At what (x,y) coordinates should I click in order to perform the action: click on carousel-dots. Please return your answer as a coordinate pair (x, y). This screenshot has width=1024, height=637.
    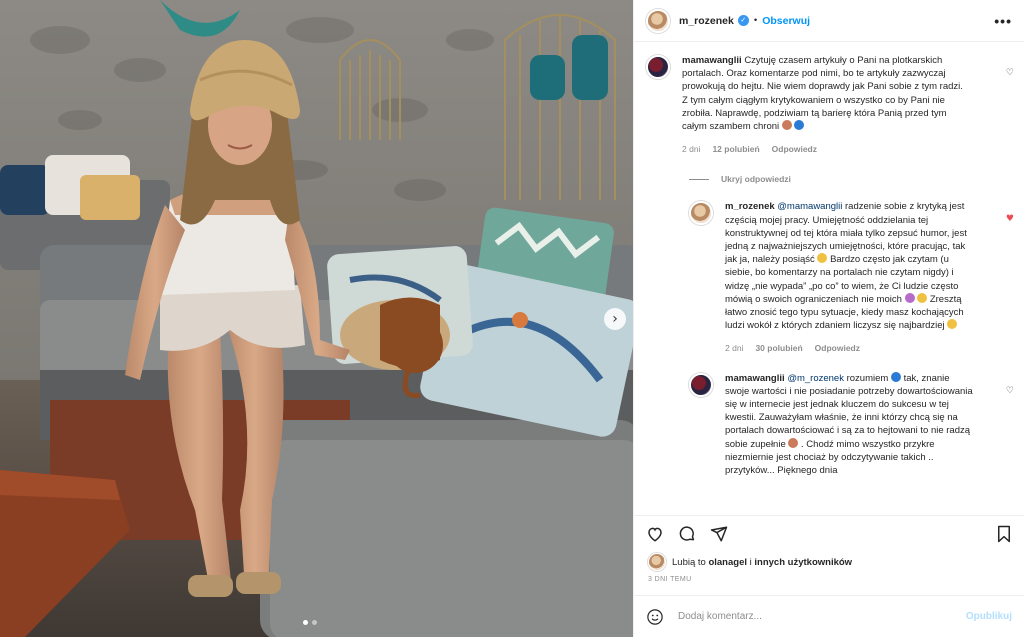
    Looking at the image, I should click on (310, 622).